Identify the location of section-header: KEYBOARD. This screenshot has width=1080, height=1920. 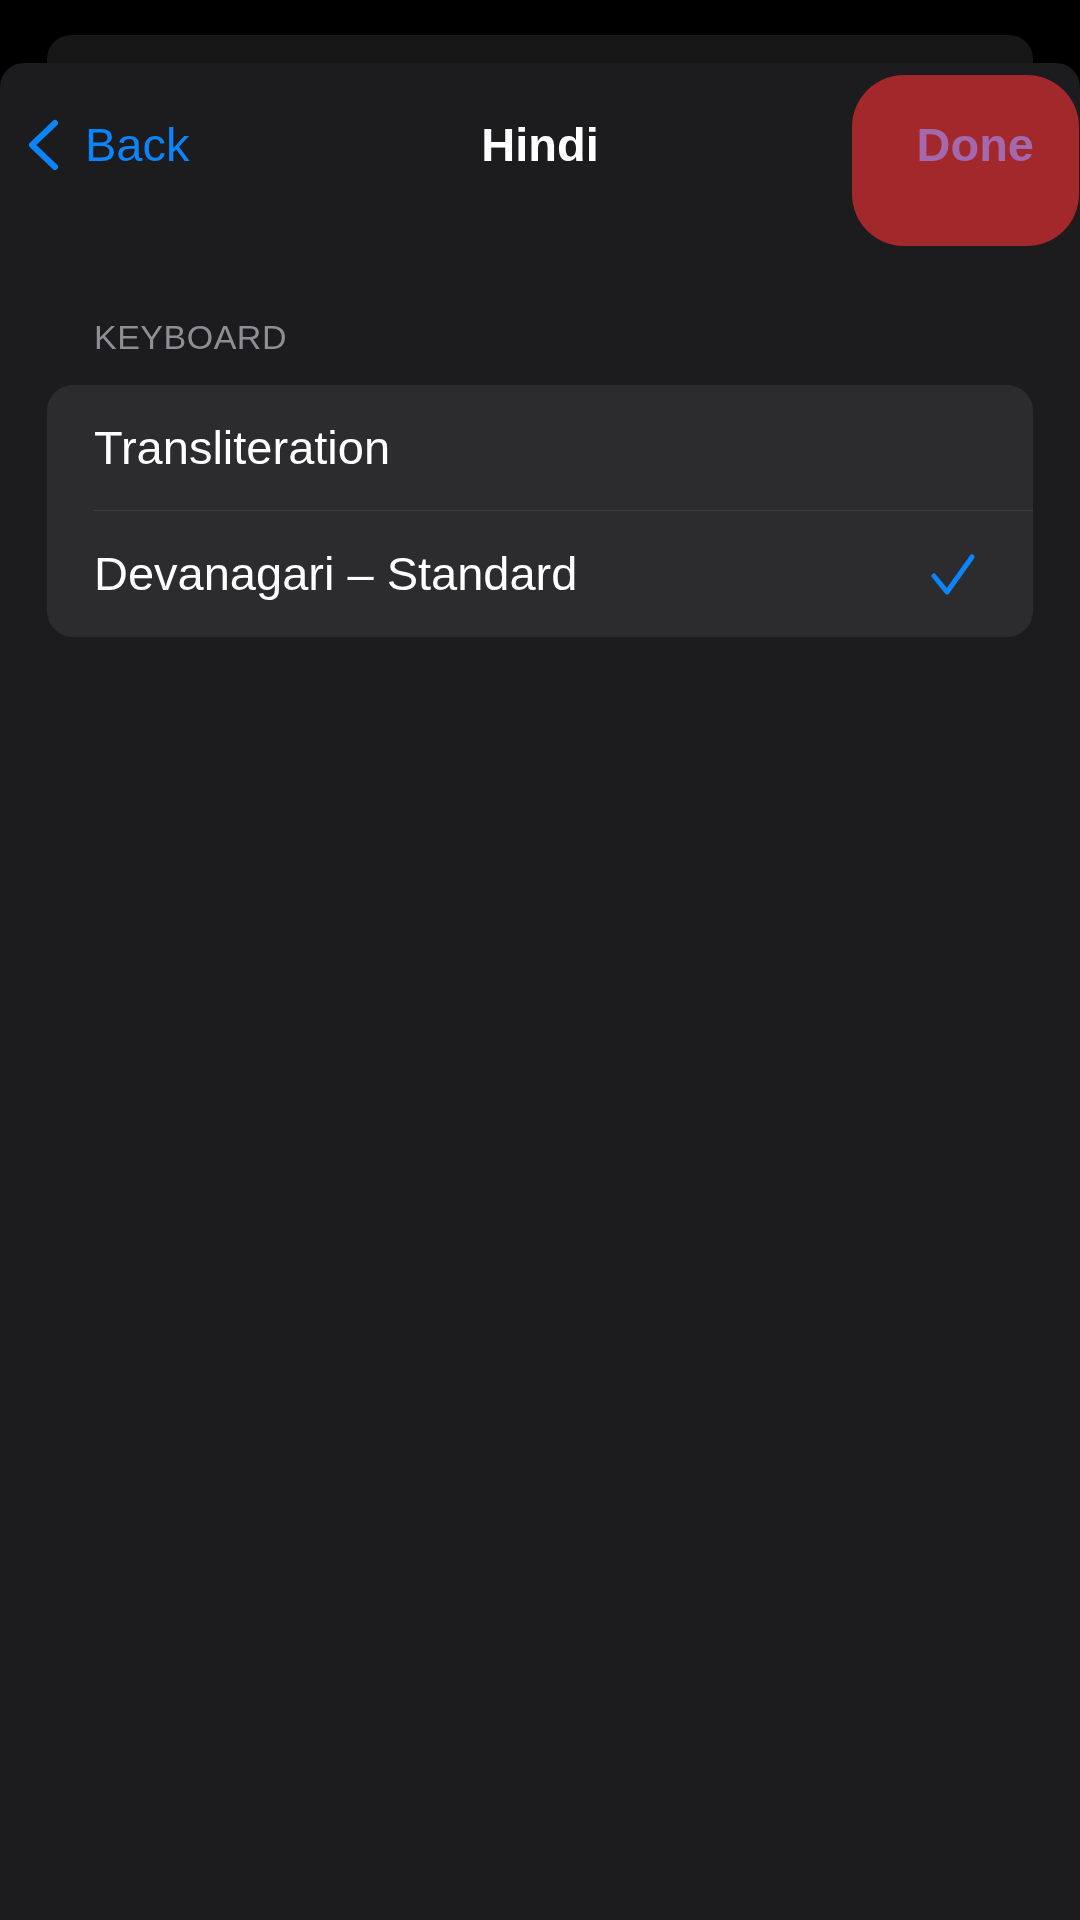
(190, 337).